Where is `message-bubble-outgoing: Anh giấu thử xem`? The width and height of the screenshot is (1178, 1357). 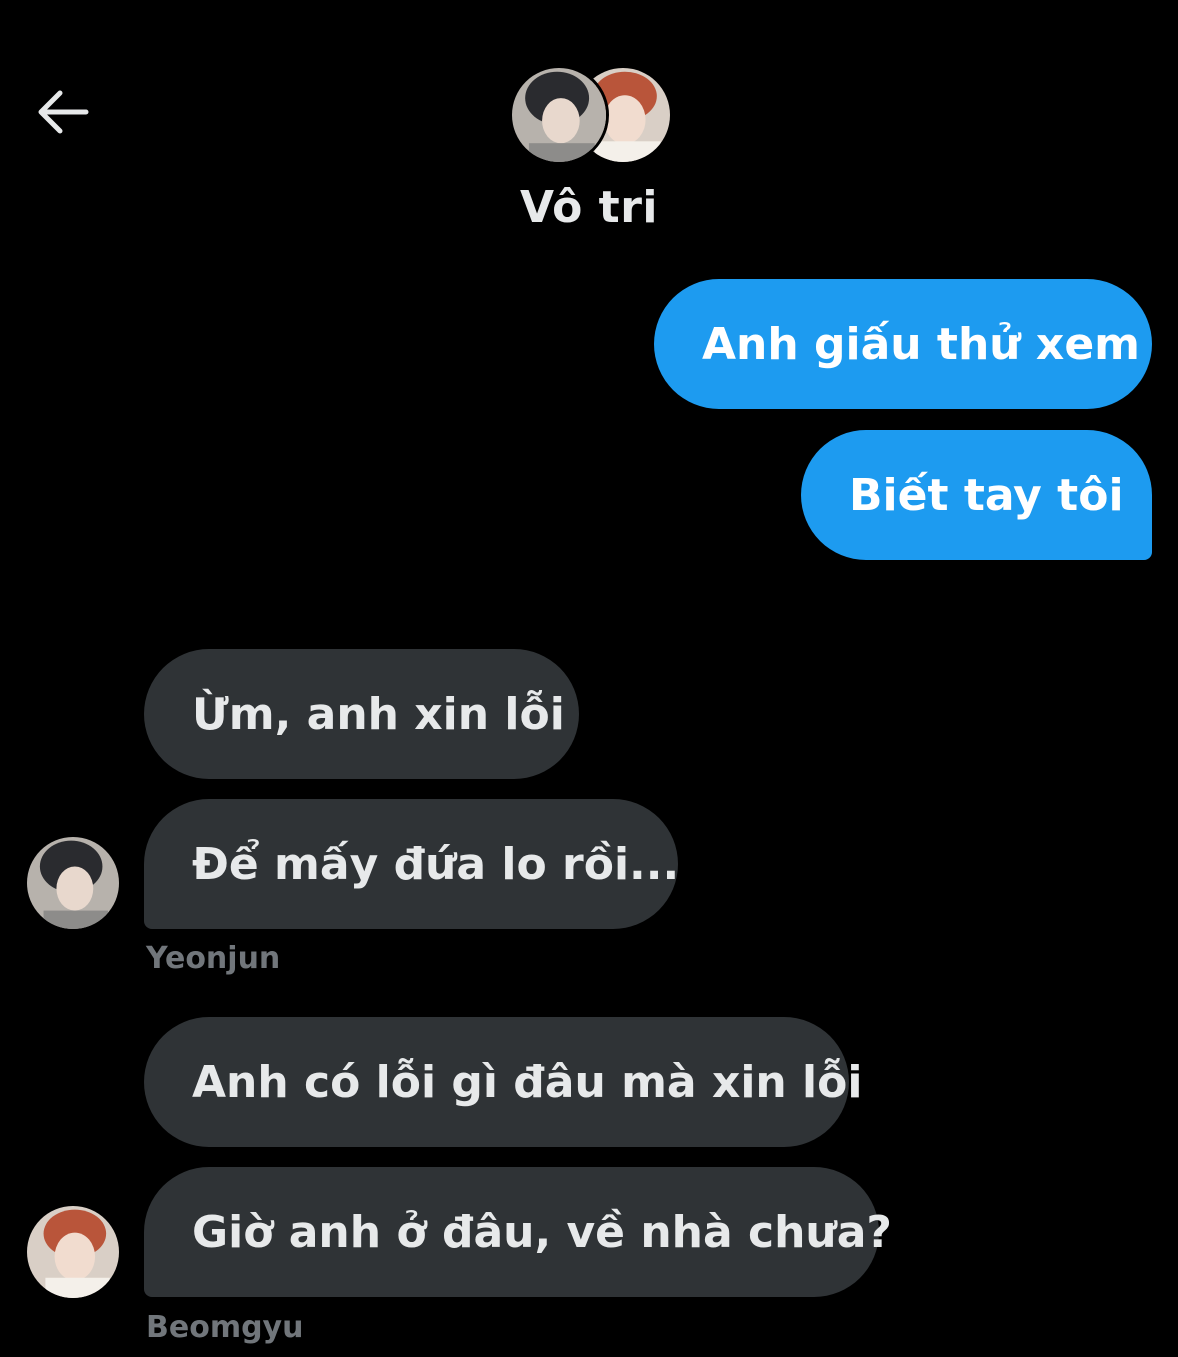
message-bubble-outgoing: Anh giấu thử xem is located at coordinates (903, 344).